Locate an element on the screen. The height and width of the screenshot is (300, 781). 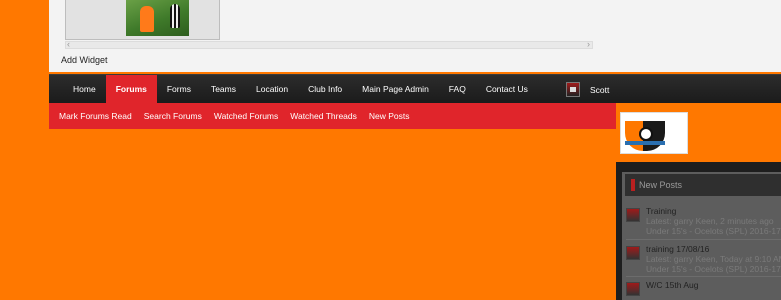
post-title: training 17/08/16 is located at coordinates (677, 249).